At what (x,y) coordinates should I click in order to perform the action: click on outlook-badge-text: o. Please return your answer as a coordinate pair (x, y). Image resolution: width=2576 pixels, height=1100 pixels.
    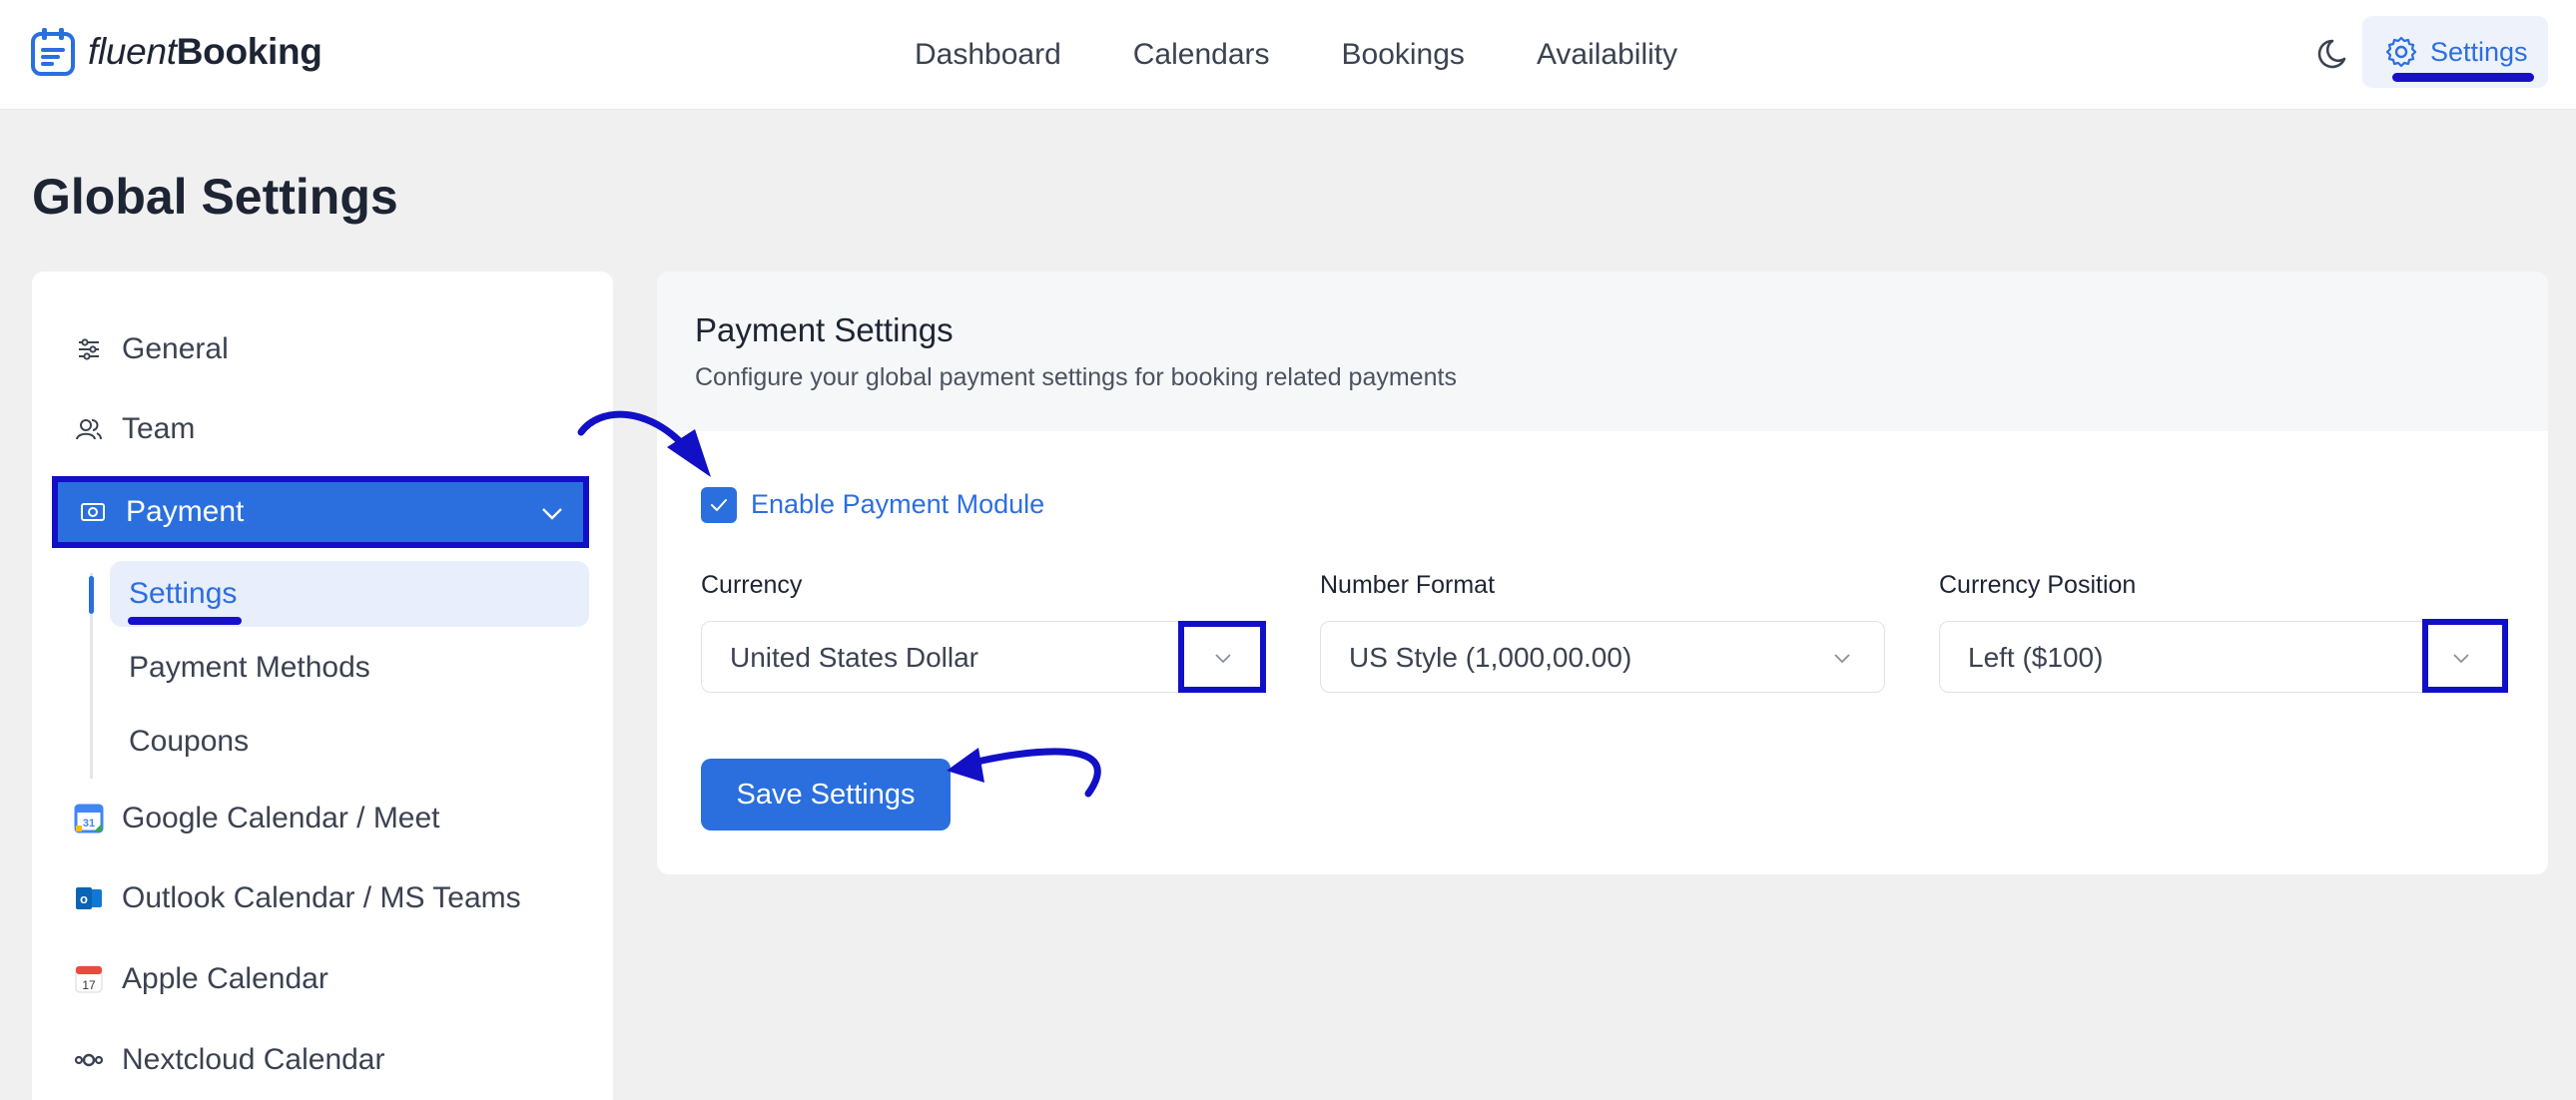
    Looking at the image, I should click on (84, 898).